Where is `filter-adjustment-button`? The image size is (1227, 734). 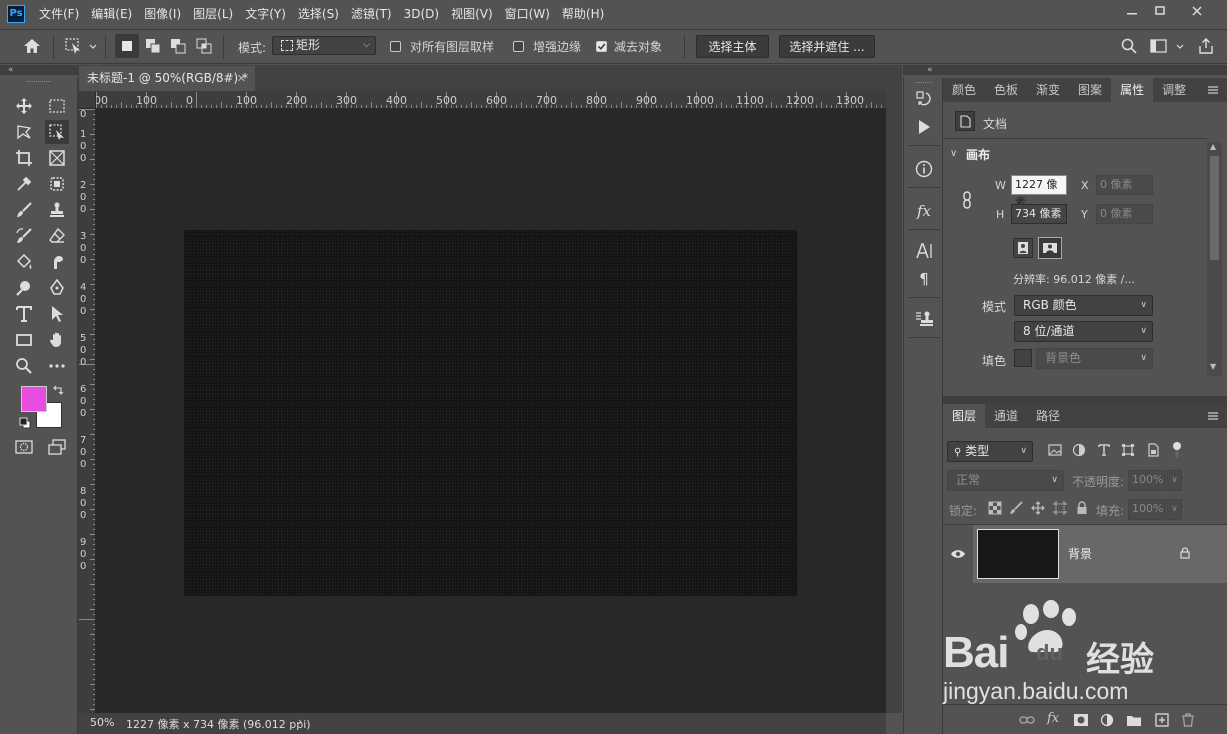 filter-adjustment-button is located at coordinates (1079, 450).